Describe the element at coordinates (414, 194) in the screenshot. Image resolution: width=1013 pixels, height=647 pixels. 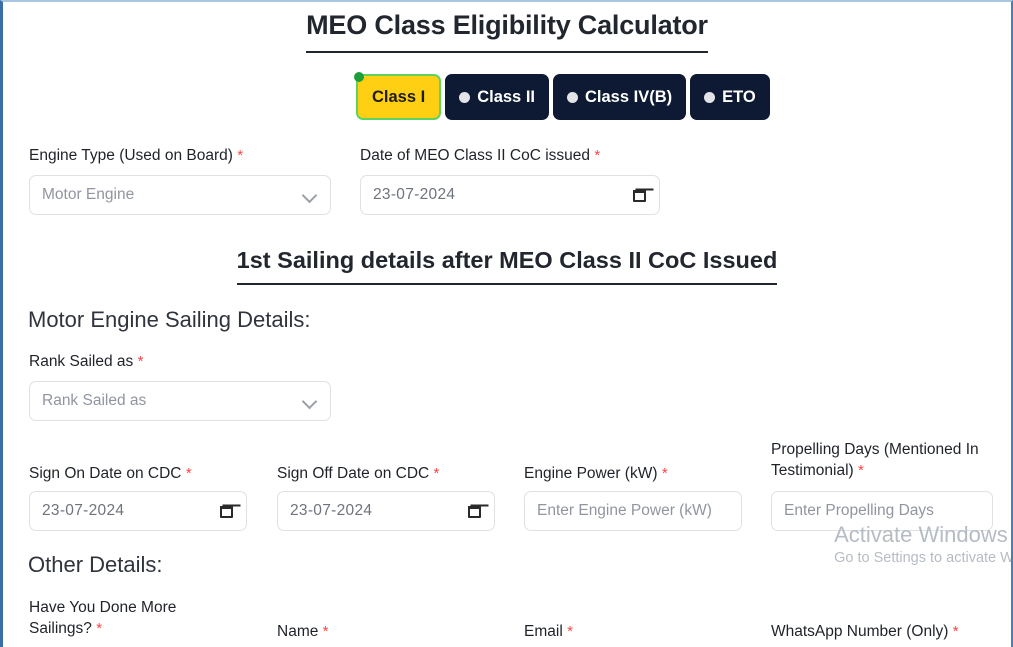
I see `coc-date-value: 23-07-2024` at that location.